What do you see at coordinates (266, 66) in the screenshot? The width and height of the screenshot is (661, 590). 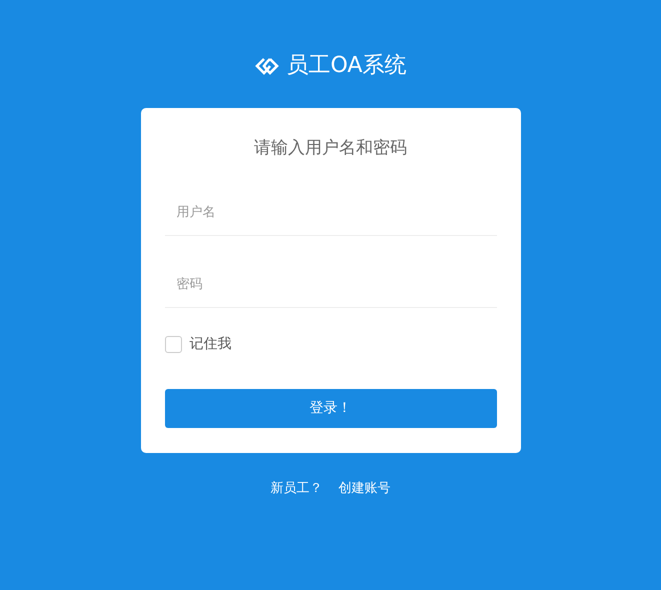 I see `logo-icon` at bounding box center [266, 66].